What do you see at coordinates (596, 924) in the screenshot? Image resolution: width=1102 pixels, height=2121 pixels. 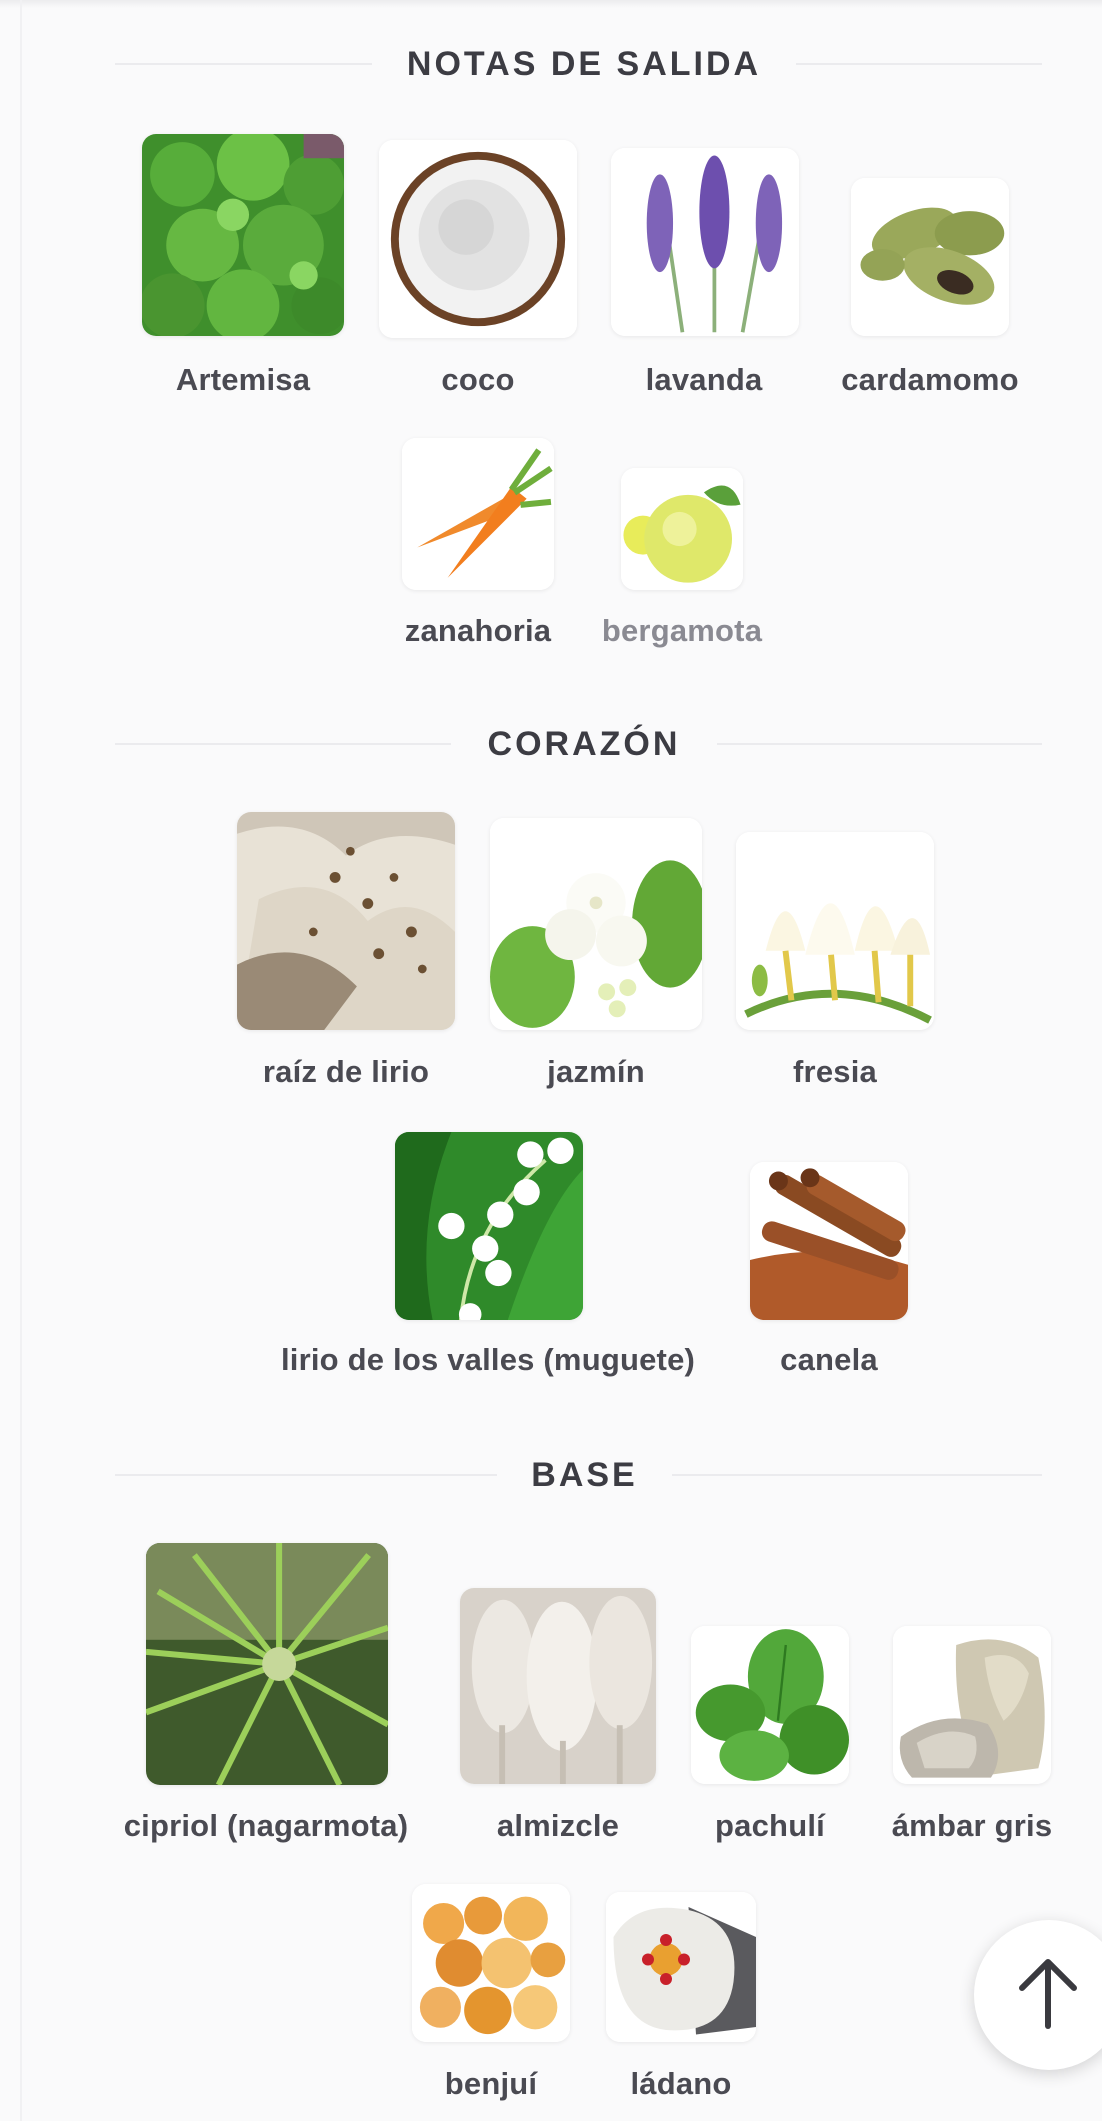 I see `jazmin-image` at bounding box center [596, 924].